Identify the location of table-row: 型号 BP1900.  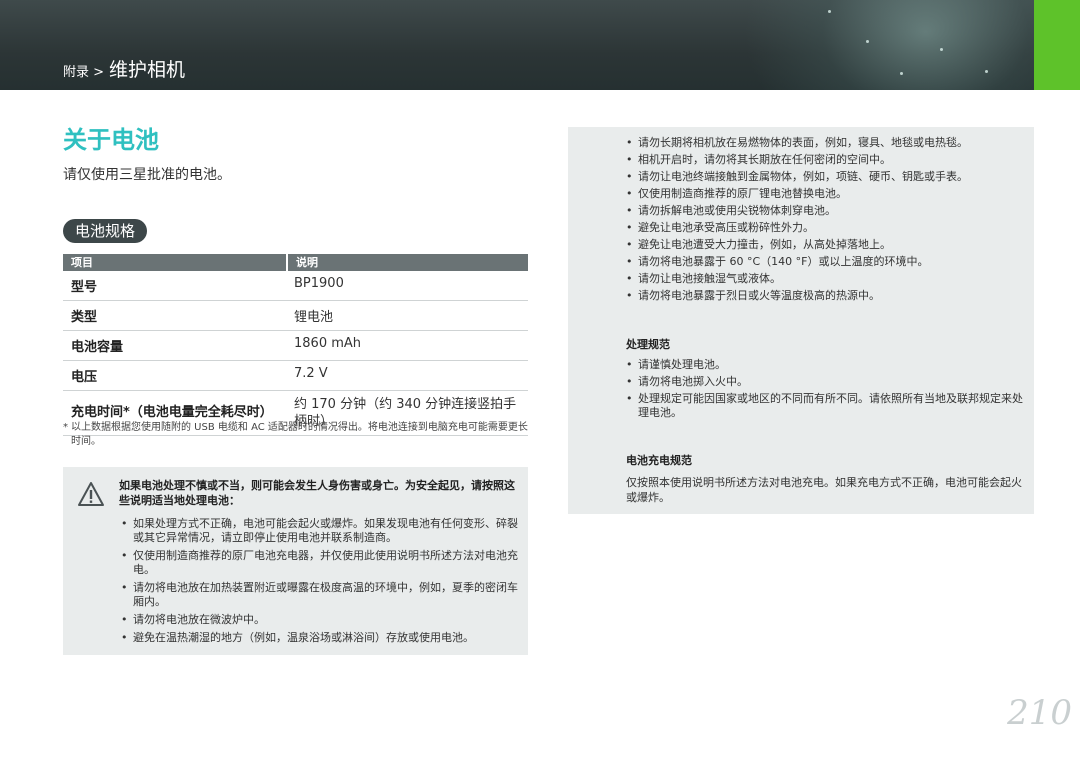
(295, 286).